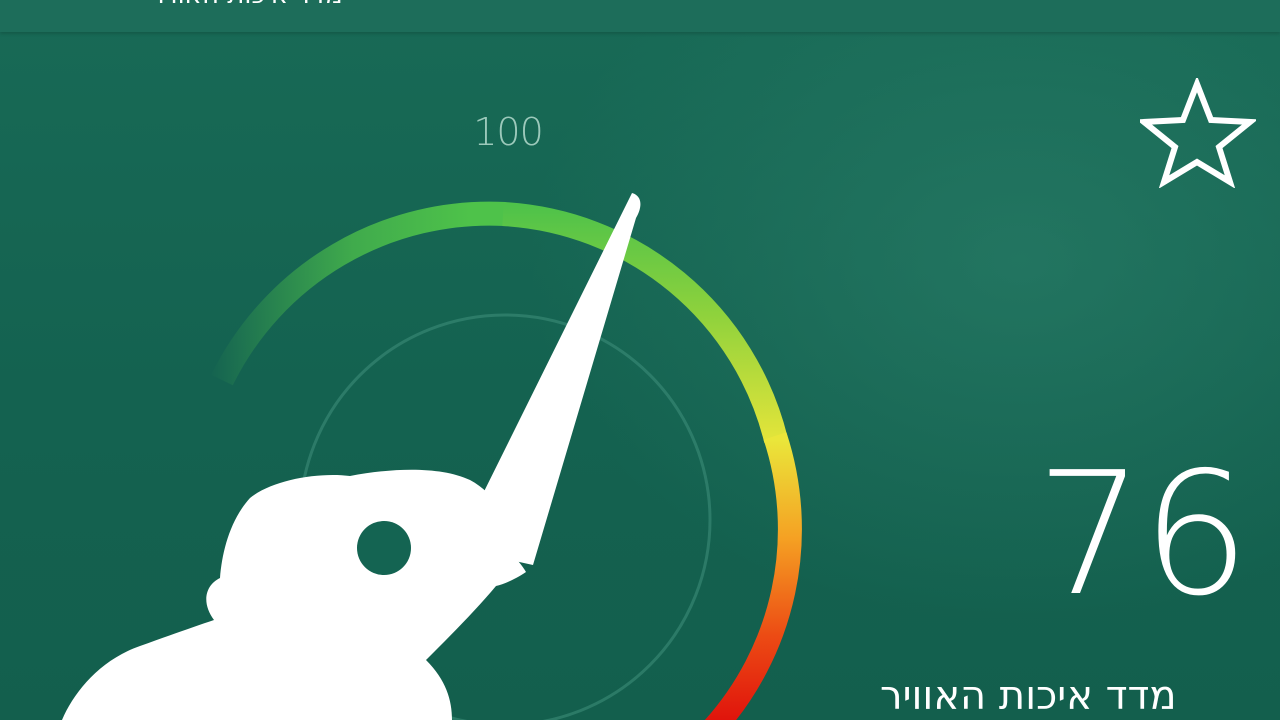 This screenshot has width=1280, height=720. I want to click on gauge-arc-good-fade, so click(358, 293).